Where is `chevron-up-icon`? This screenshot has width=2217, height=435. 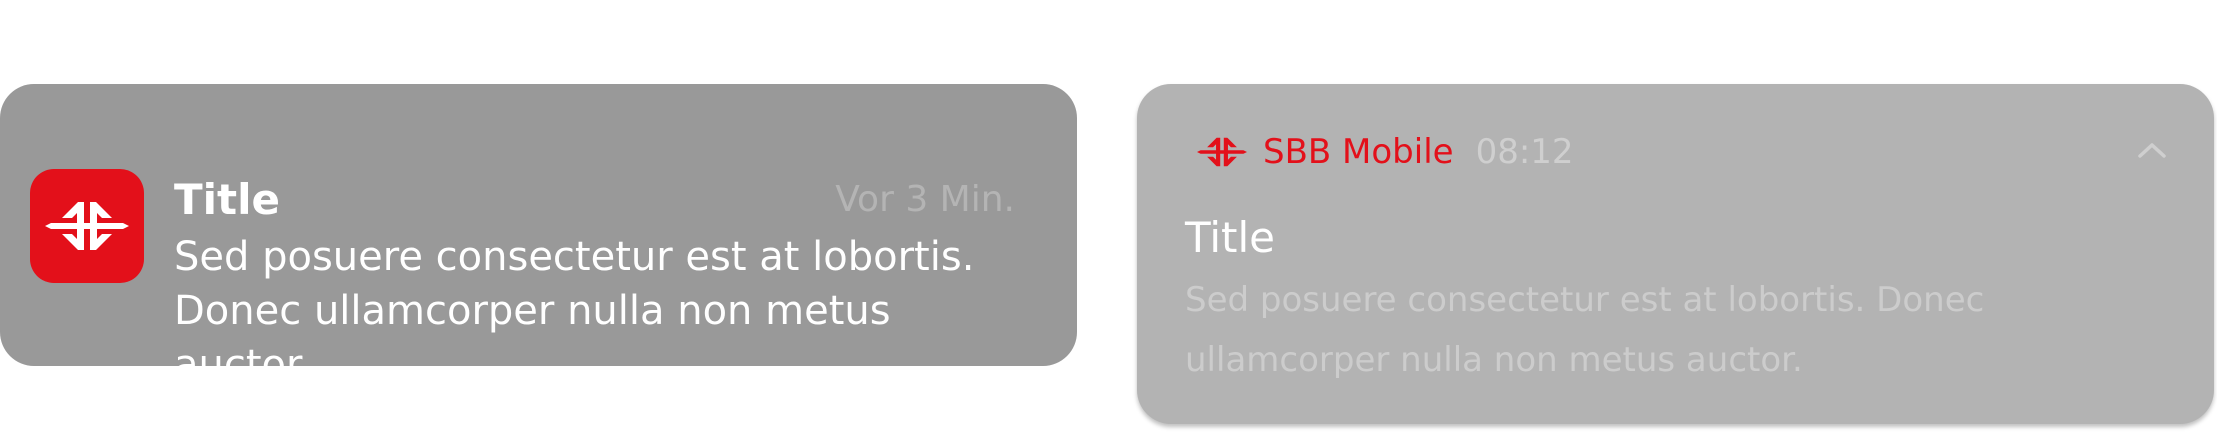 chevron-up-icon is located at coordinates (2152, 150).